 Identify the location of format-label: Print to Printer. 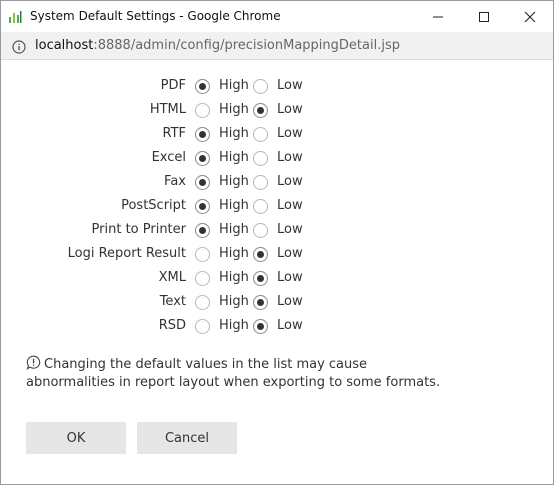
(138, 229).